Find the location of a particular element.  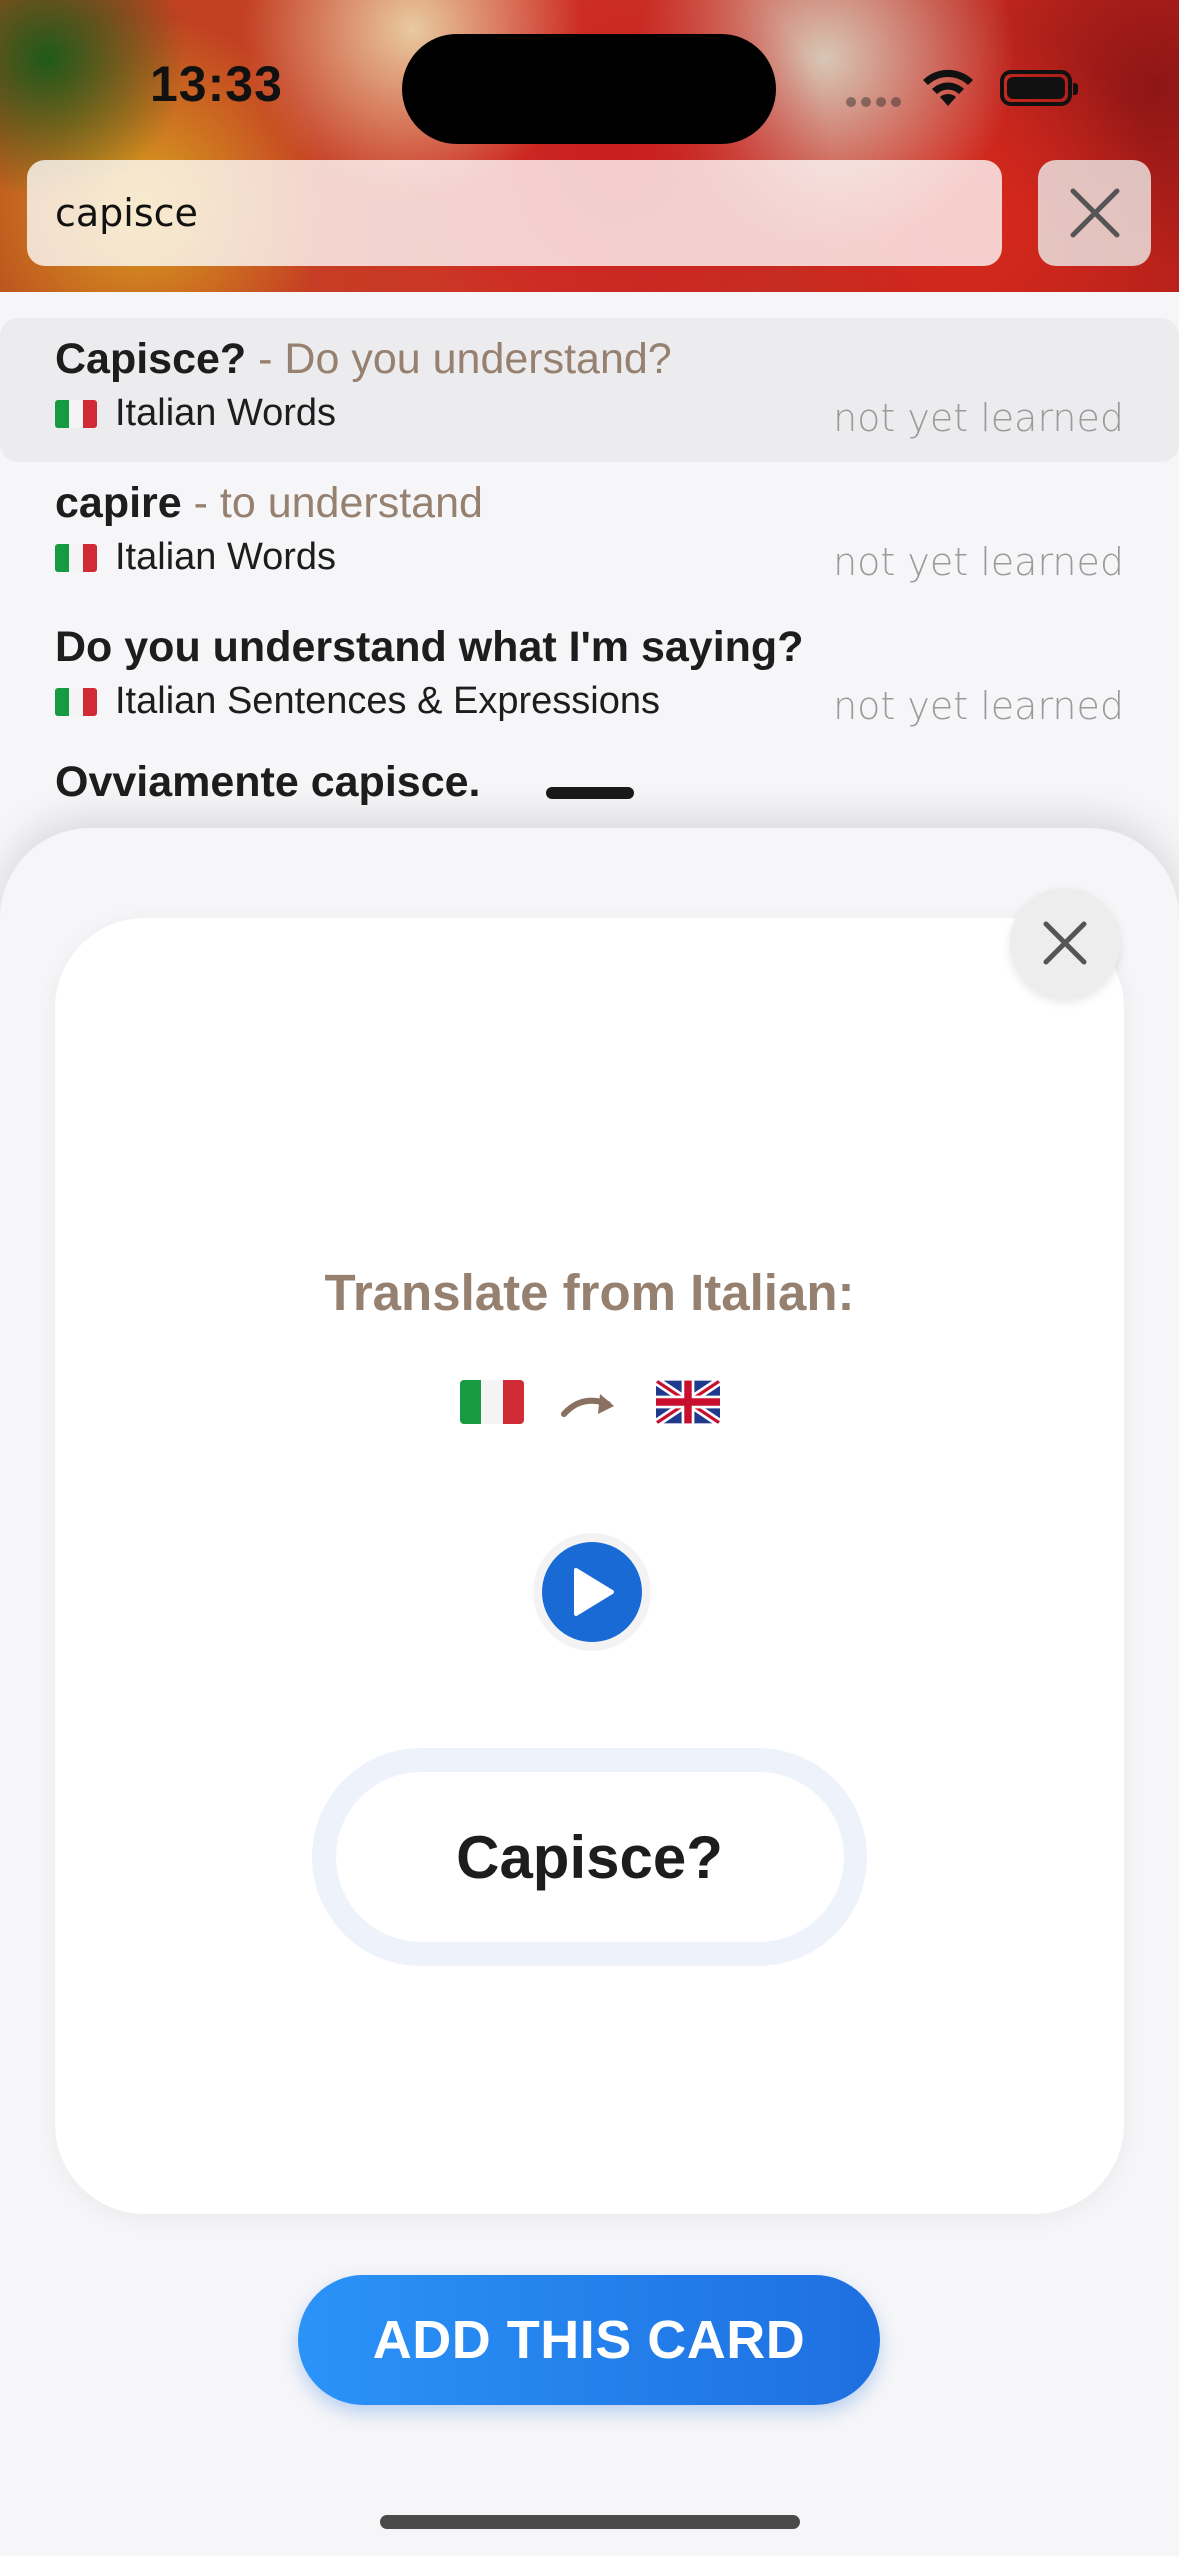

result-meaning: to understand is located at coordinates (351, 503).